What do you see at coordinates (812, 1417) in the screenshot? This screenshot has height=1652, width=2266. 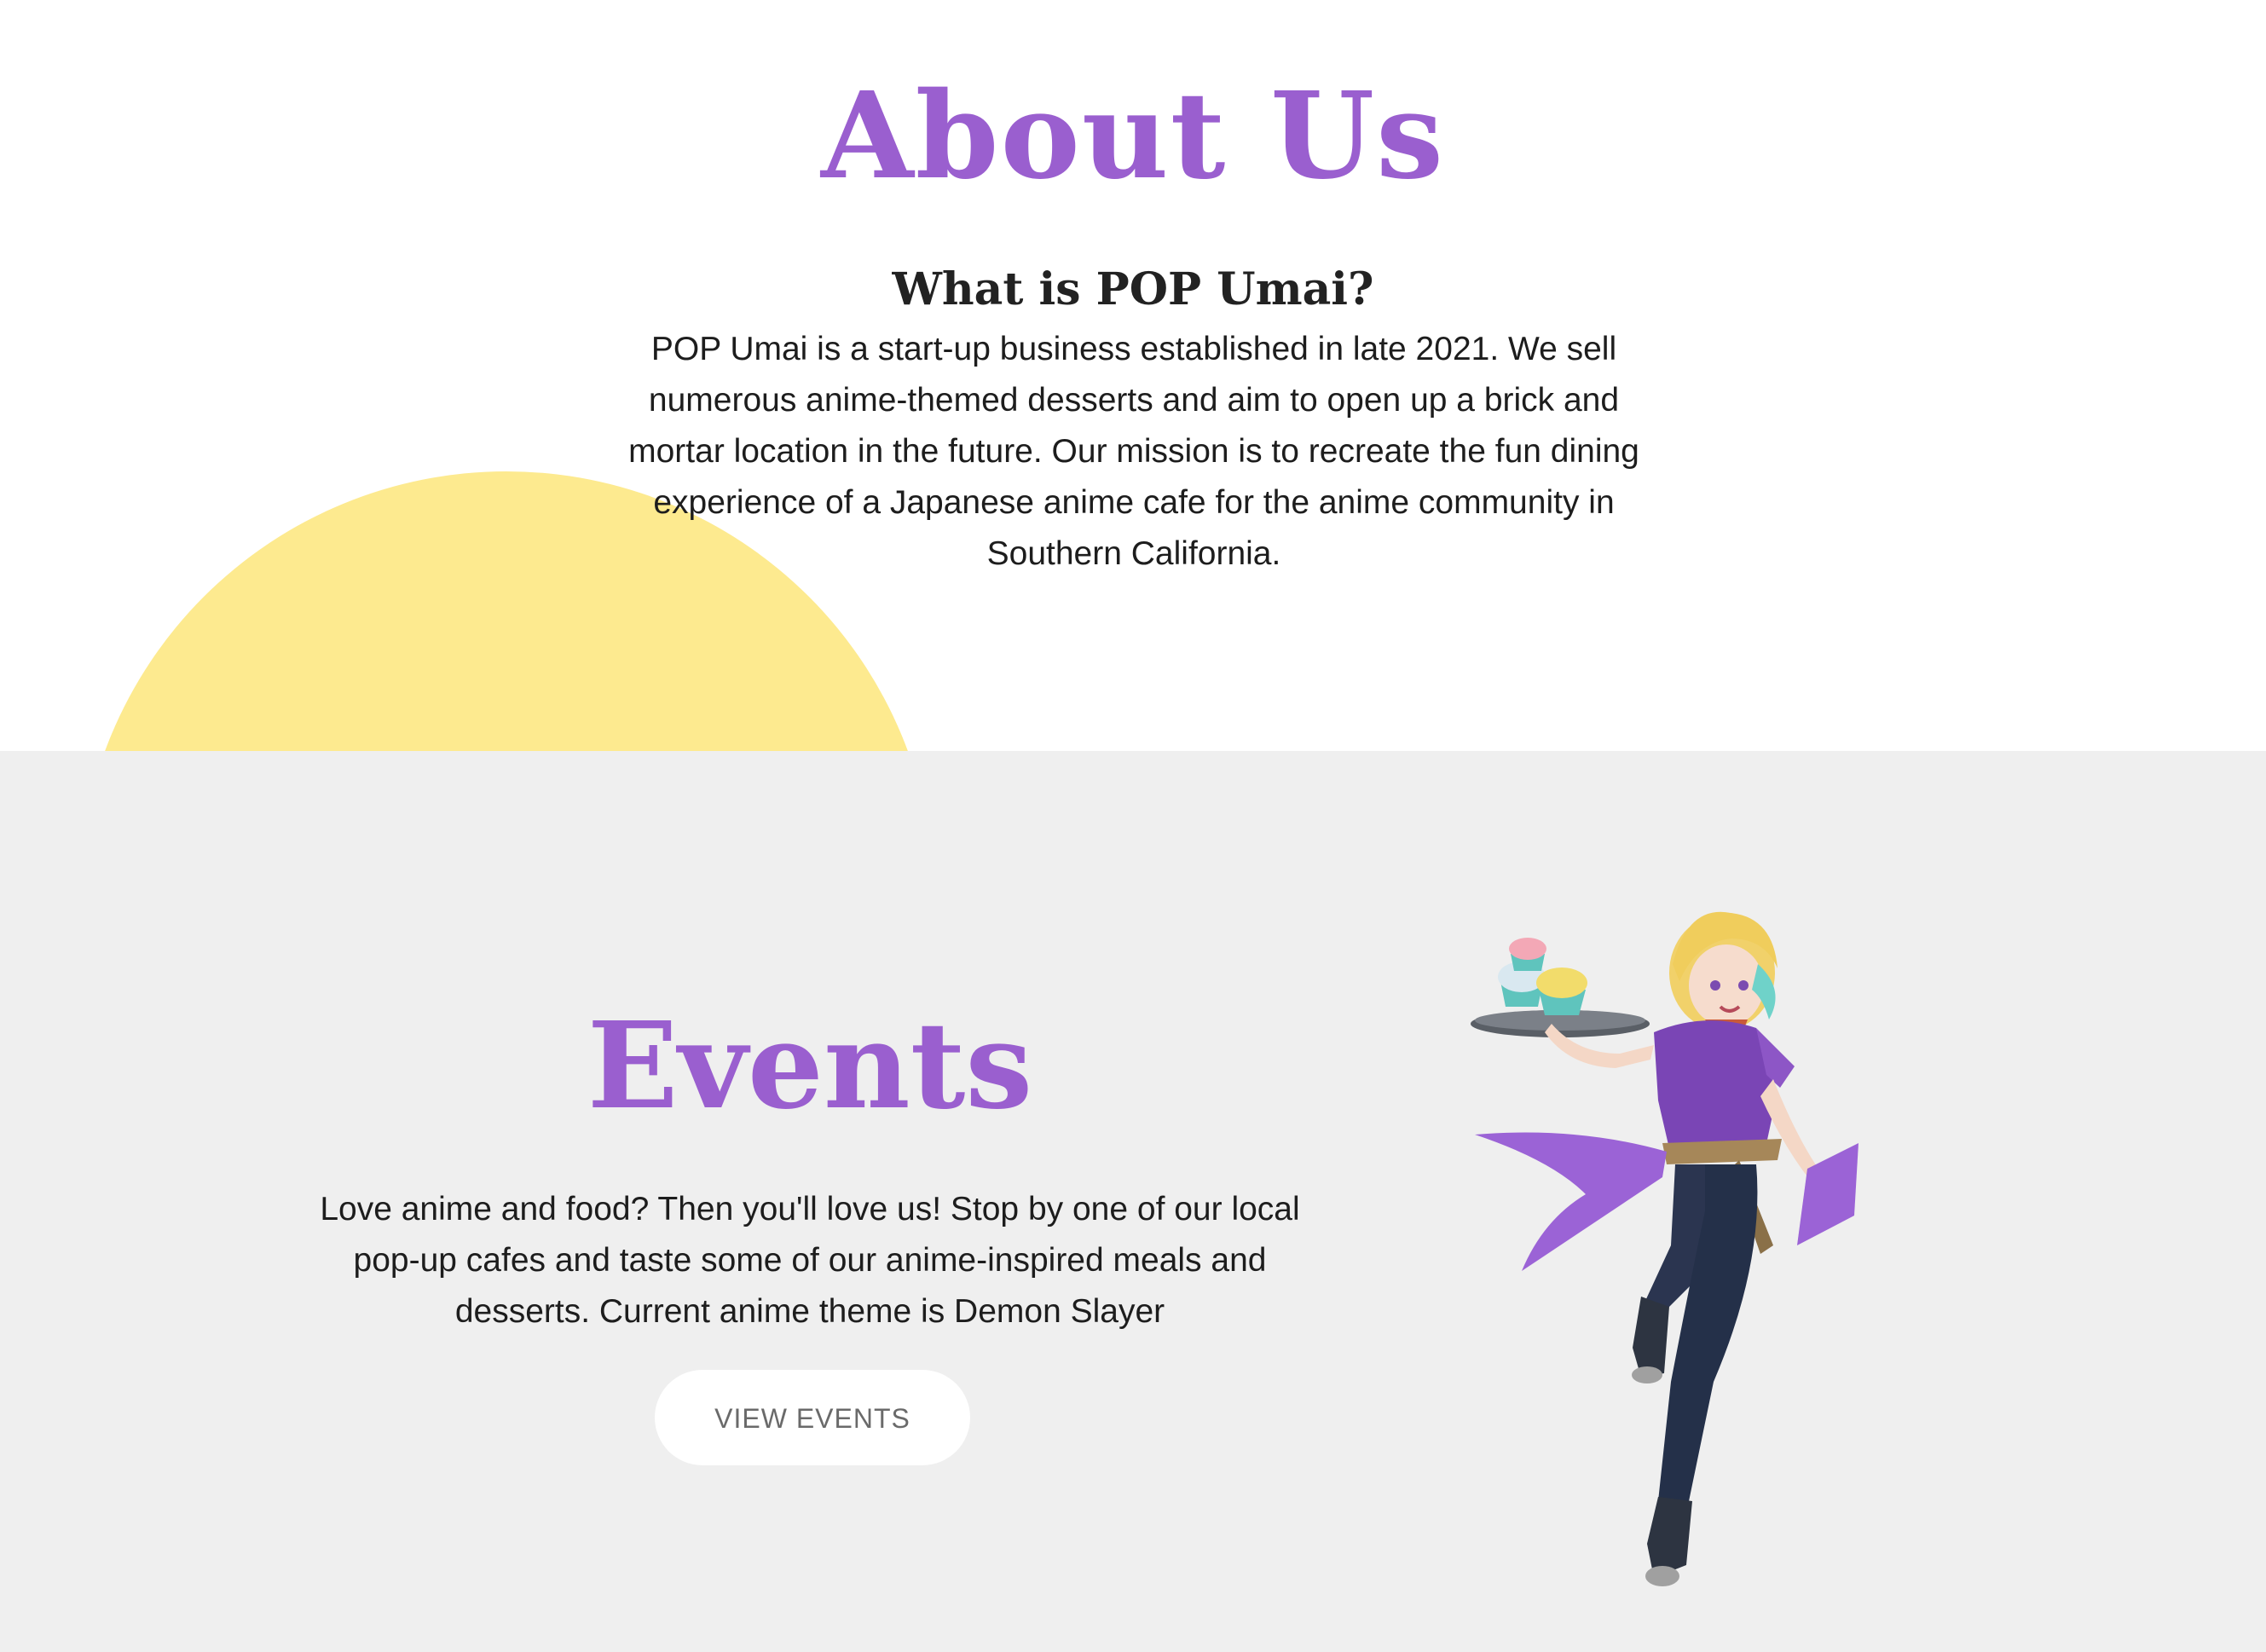 I see `view-events-button: VIEW EVENTS` at bounding box center [812, 1417].